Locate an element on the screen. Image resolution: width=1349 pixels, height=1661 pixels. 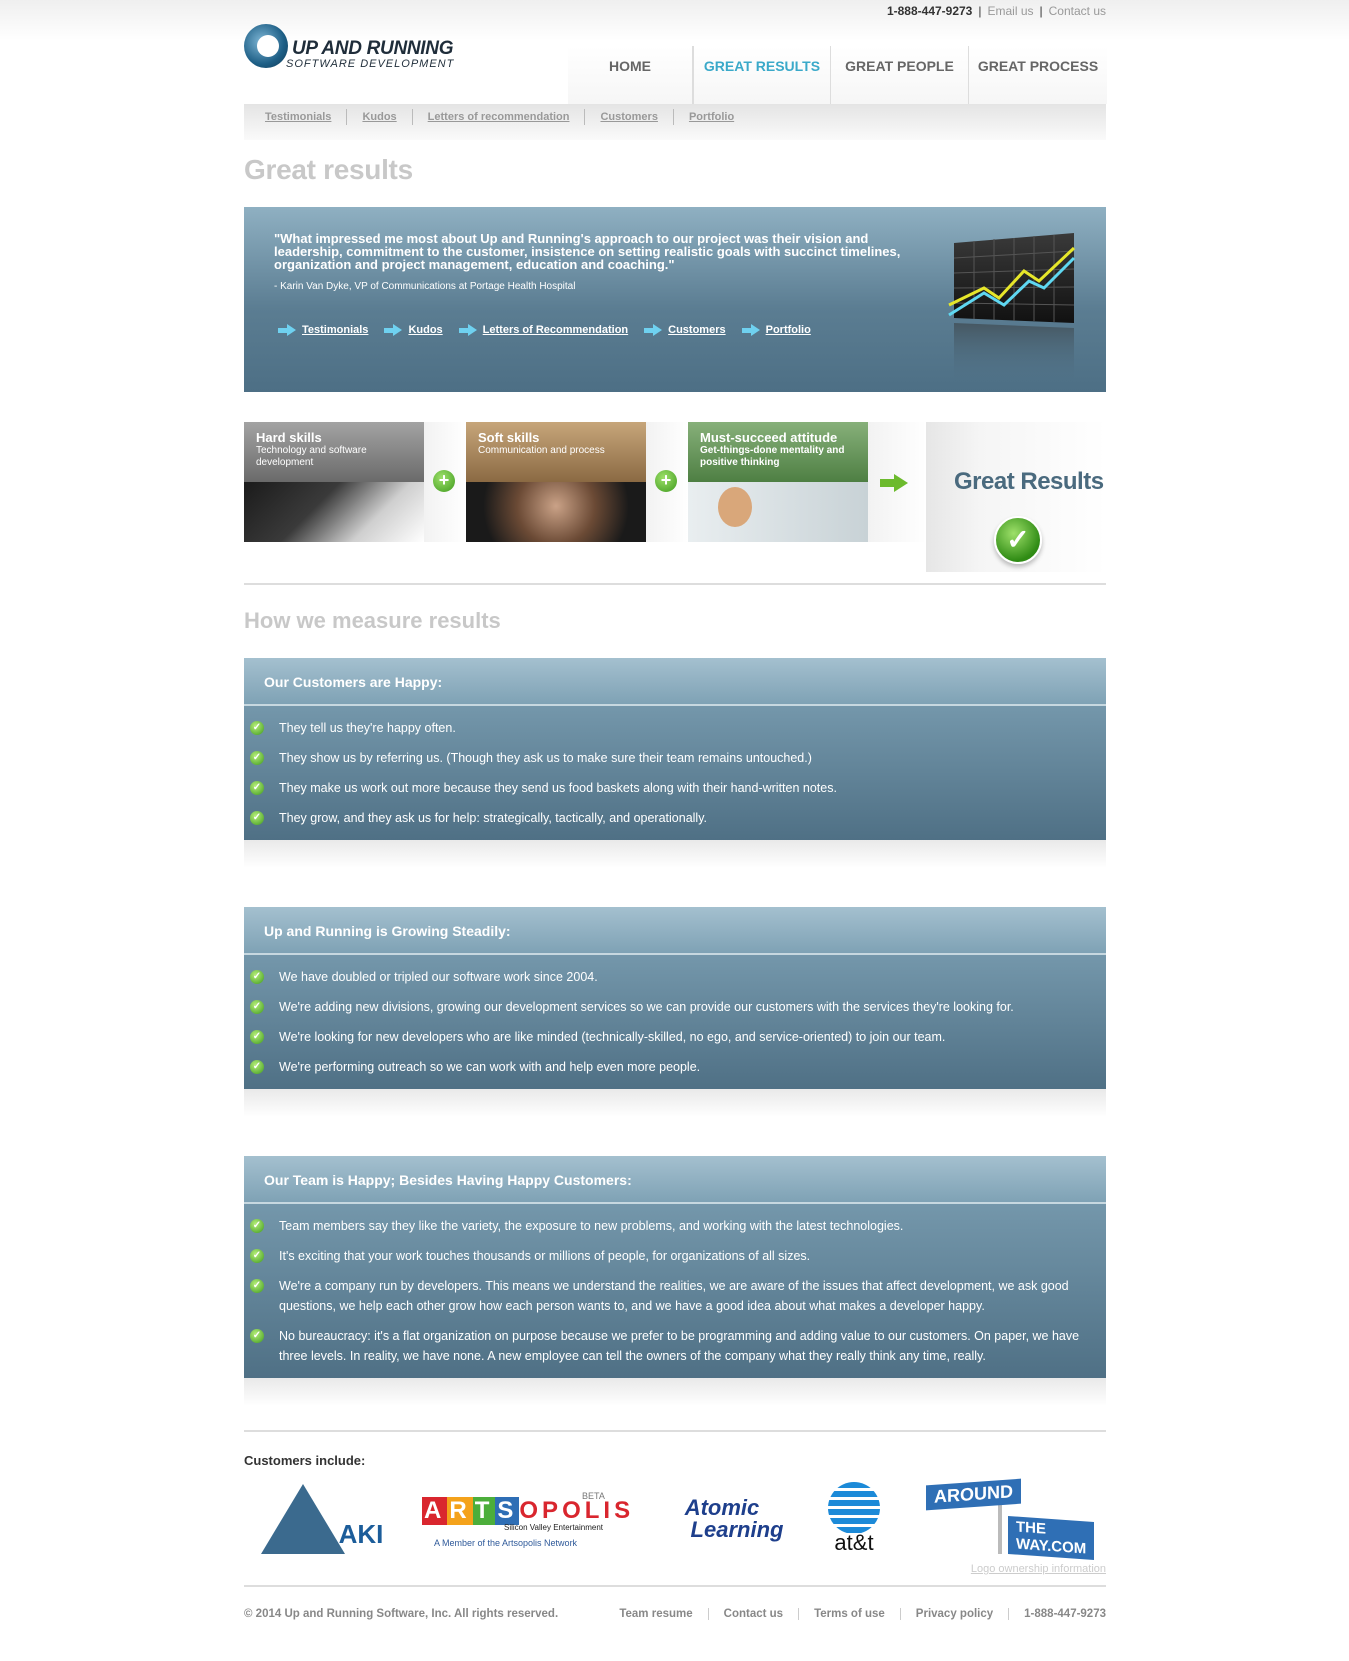
att-logo: at&t is located at coordinates (854, 1519).